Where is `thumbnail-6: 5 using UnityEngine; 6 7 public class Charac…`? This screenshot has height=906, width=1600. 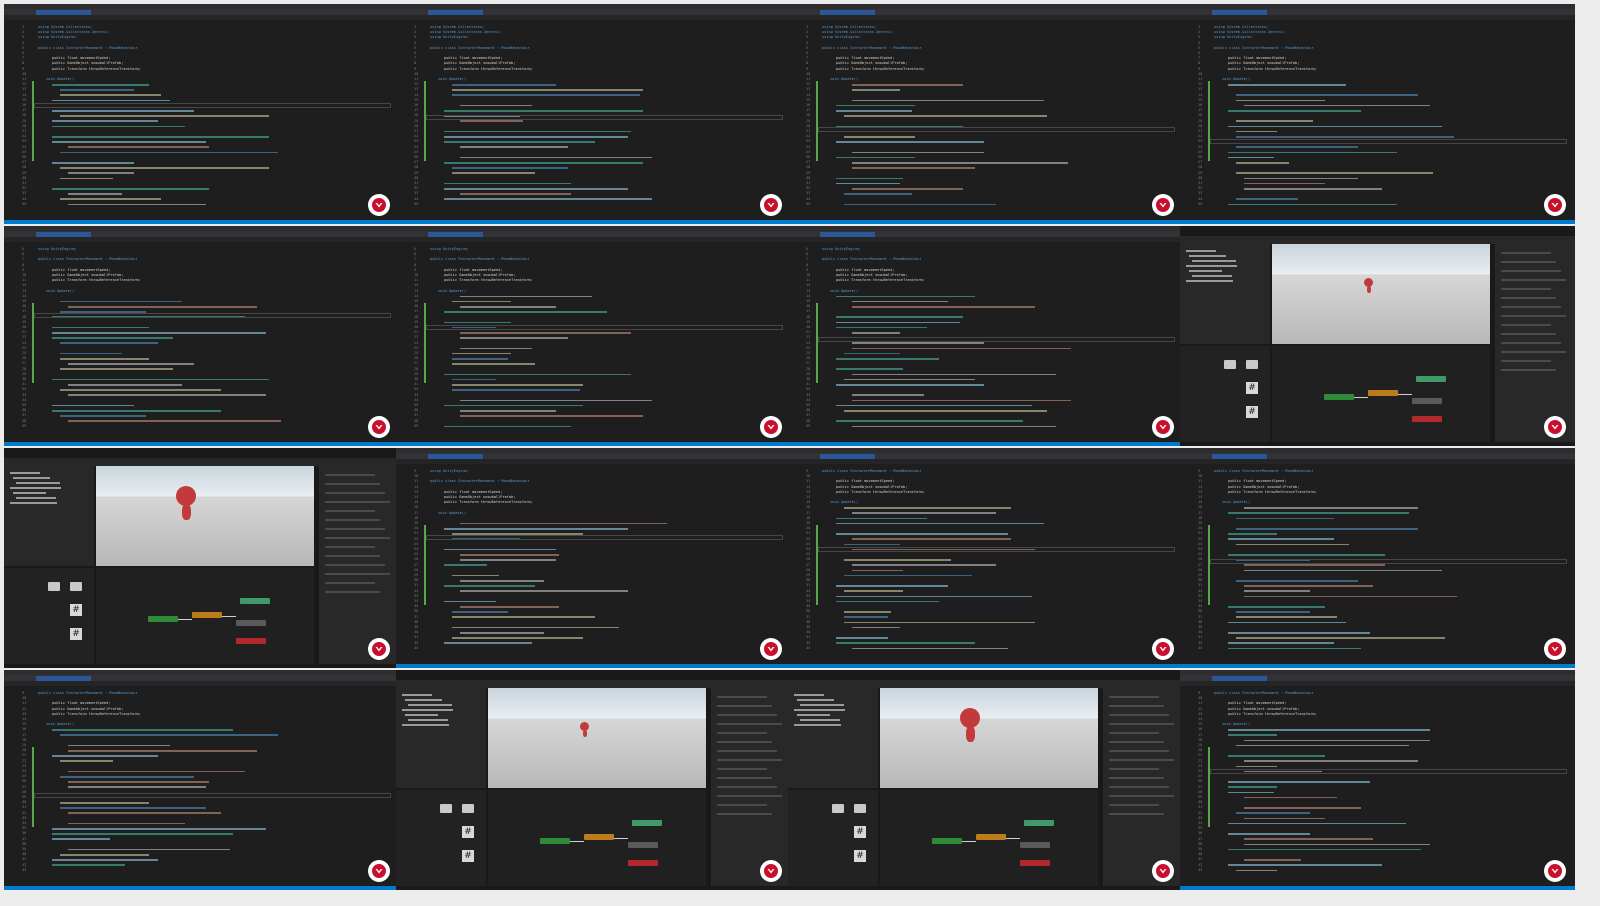
thumbnail-6: 5 using UnityEngine; 6 7 public class Charac… is located at coordinates (593, 336).